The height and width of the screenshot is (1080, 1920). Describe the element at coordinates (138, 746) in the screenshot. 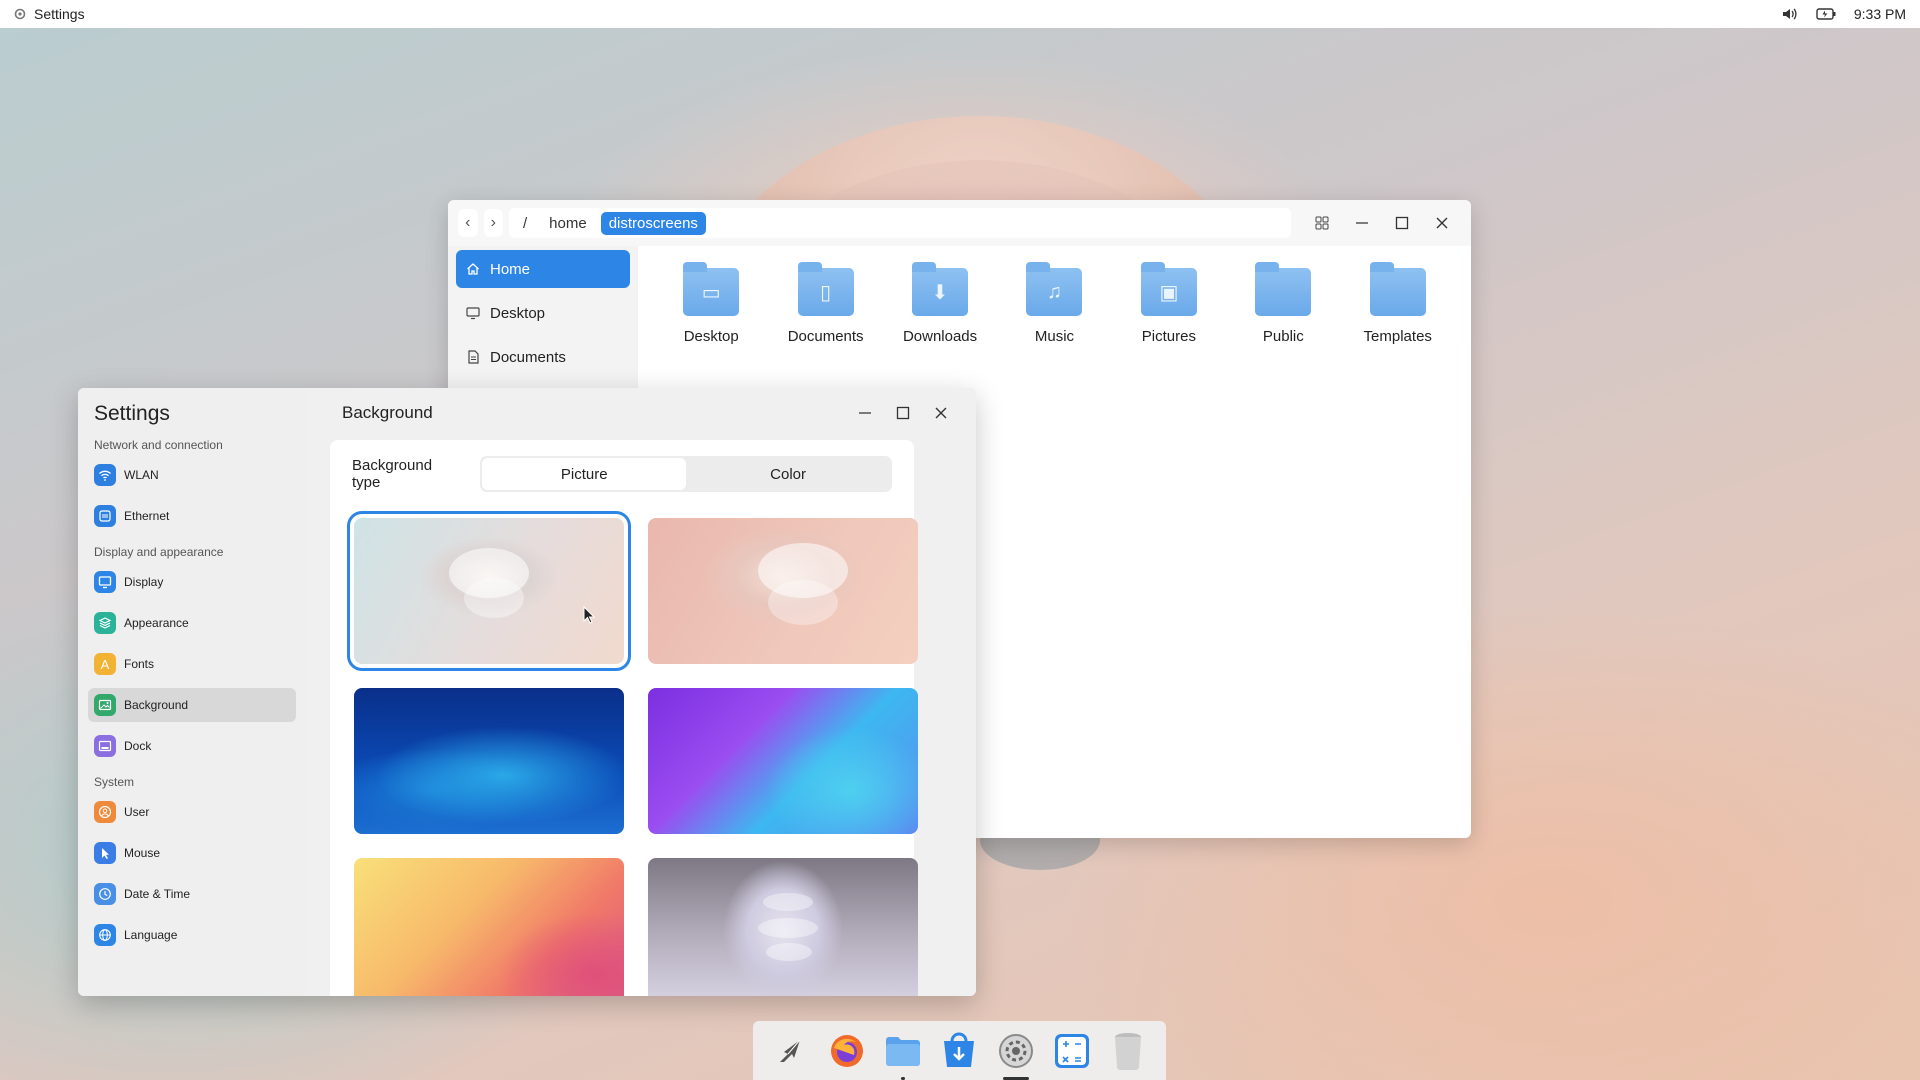

I see `sidebar-item-label: Dock` at that location.